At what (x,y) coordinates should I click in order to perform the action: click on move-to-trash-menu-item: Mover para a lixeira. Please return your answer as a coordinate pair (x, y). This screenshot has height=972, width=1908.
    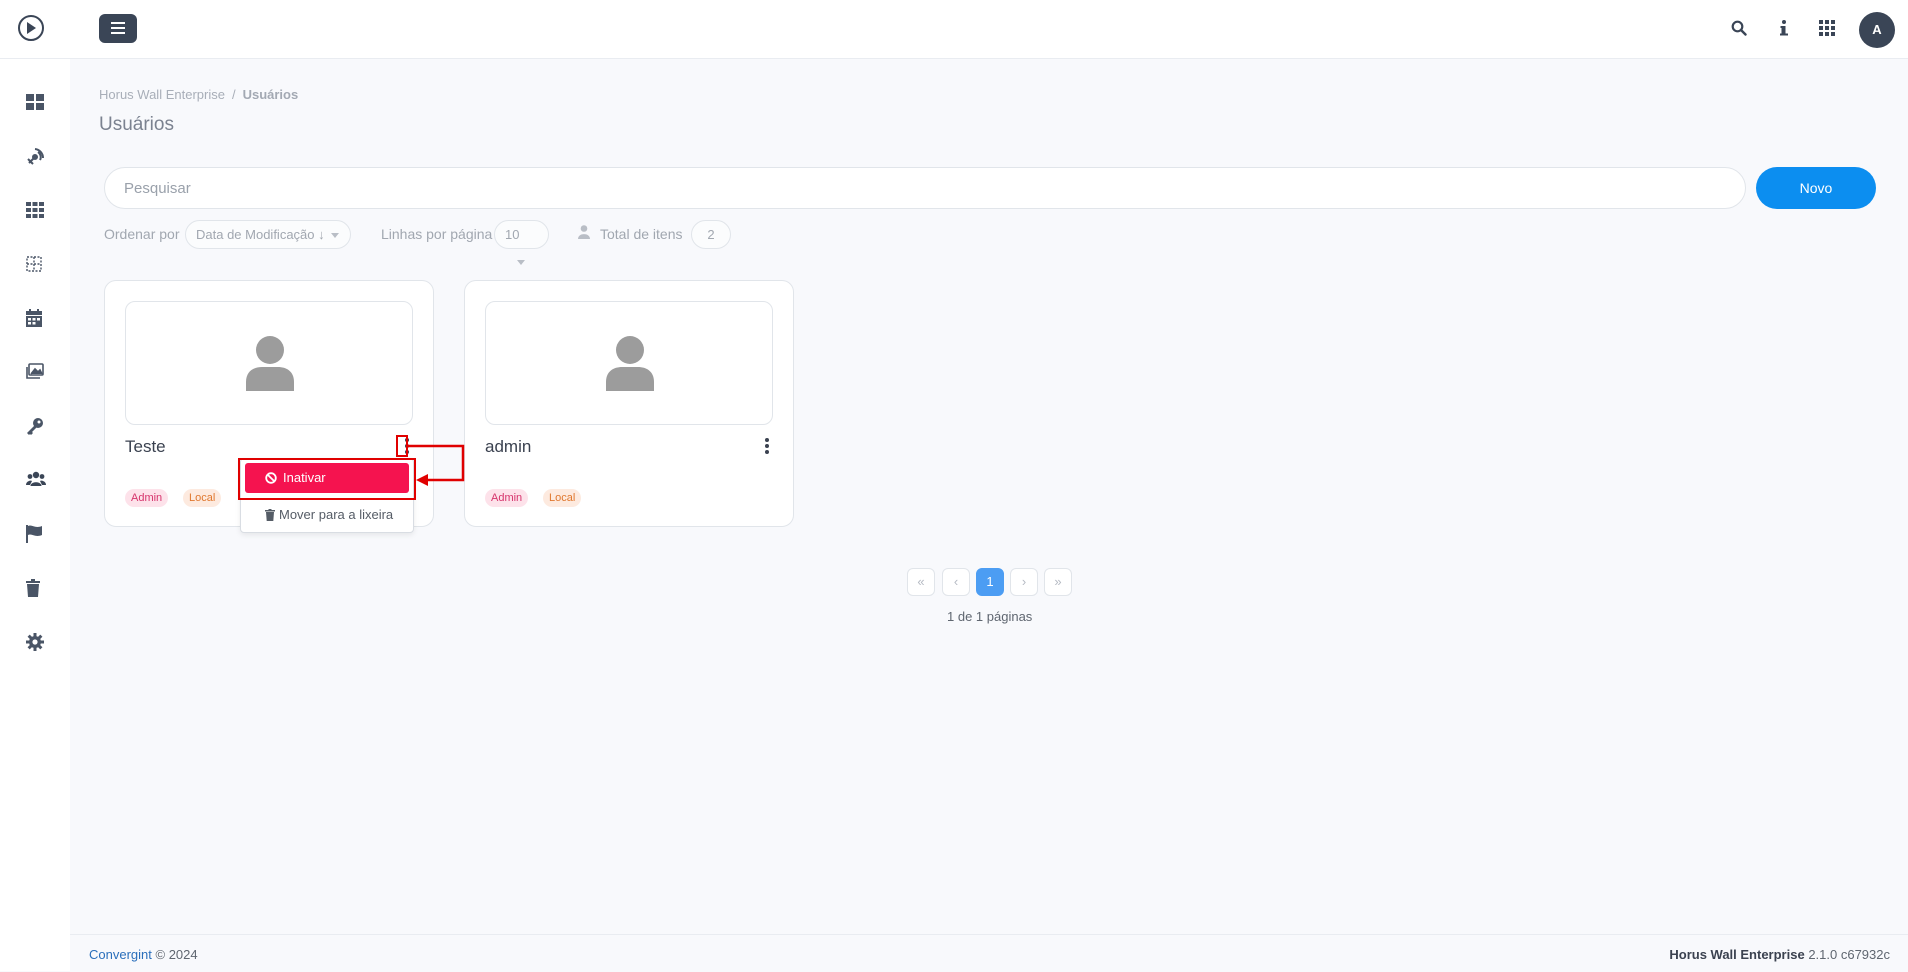
    Looking at the image, I should click on (327, 515).